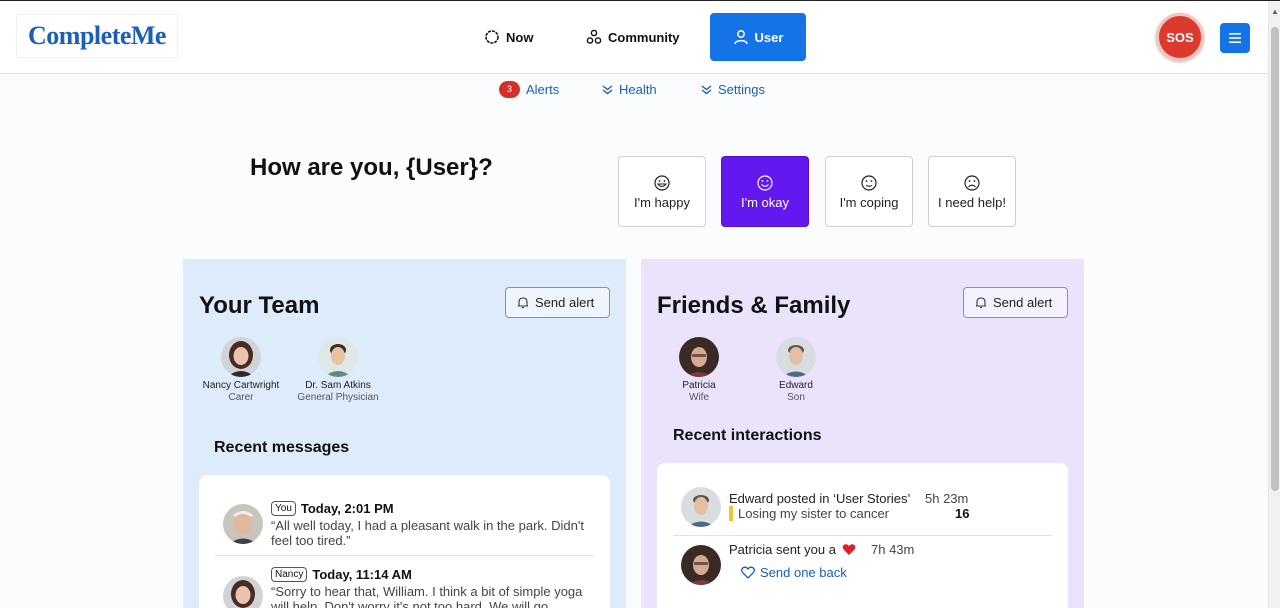  Describe the element at coordinates (731, 513) in the screenshot. I see `quote-bar` at that location.